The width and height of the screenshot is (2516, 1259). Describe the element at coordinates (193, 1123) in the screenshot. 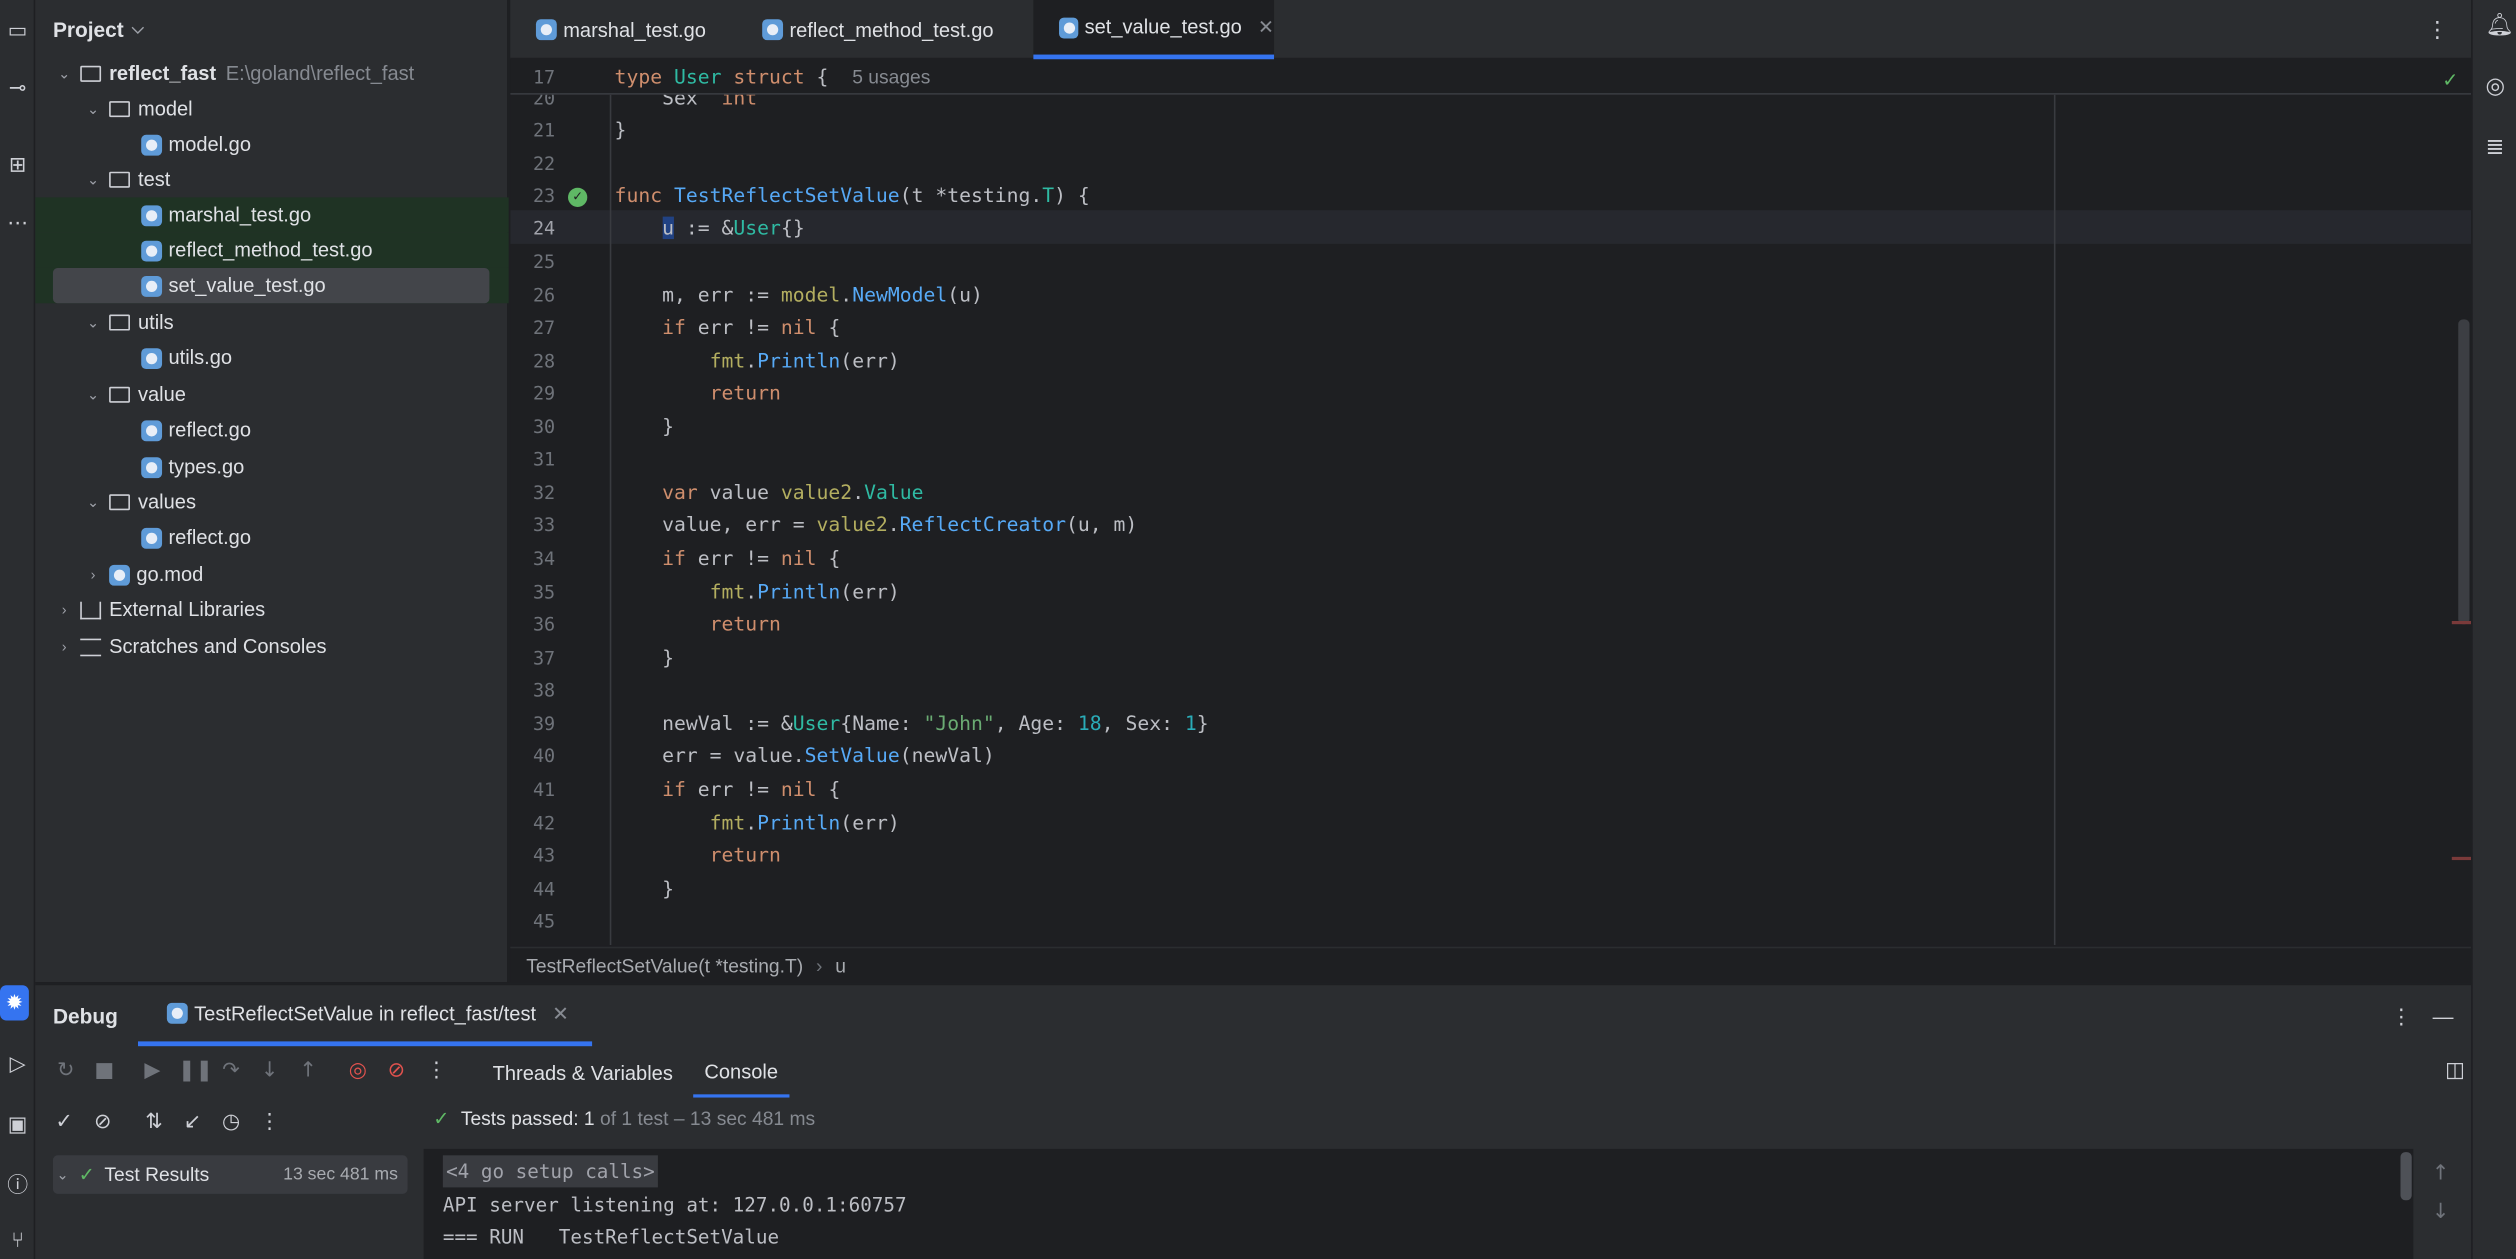

I see `import-tests-icon: ↙` at that location.